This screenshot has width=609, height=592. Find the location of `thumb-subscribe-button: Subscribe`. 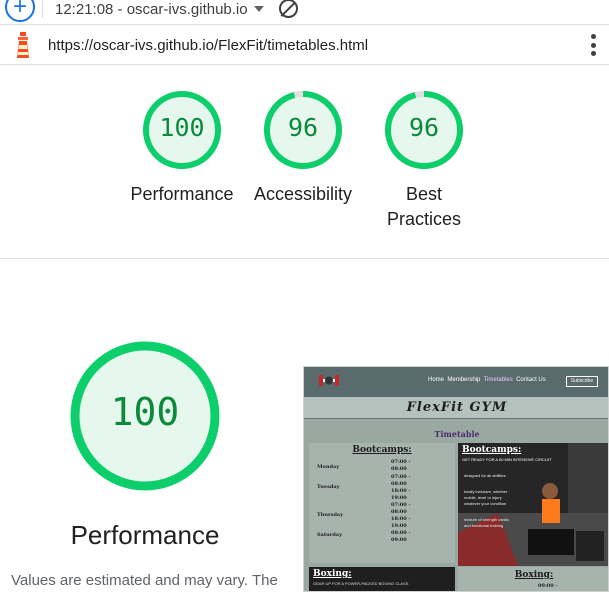

thumb-subscribe-button: Subscribe is located at coordinates (582, 381).